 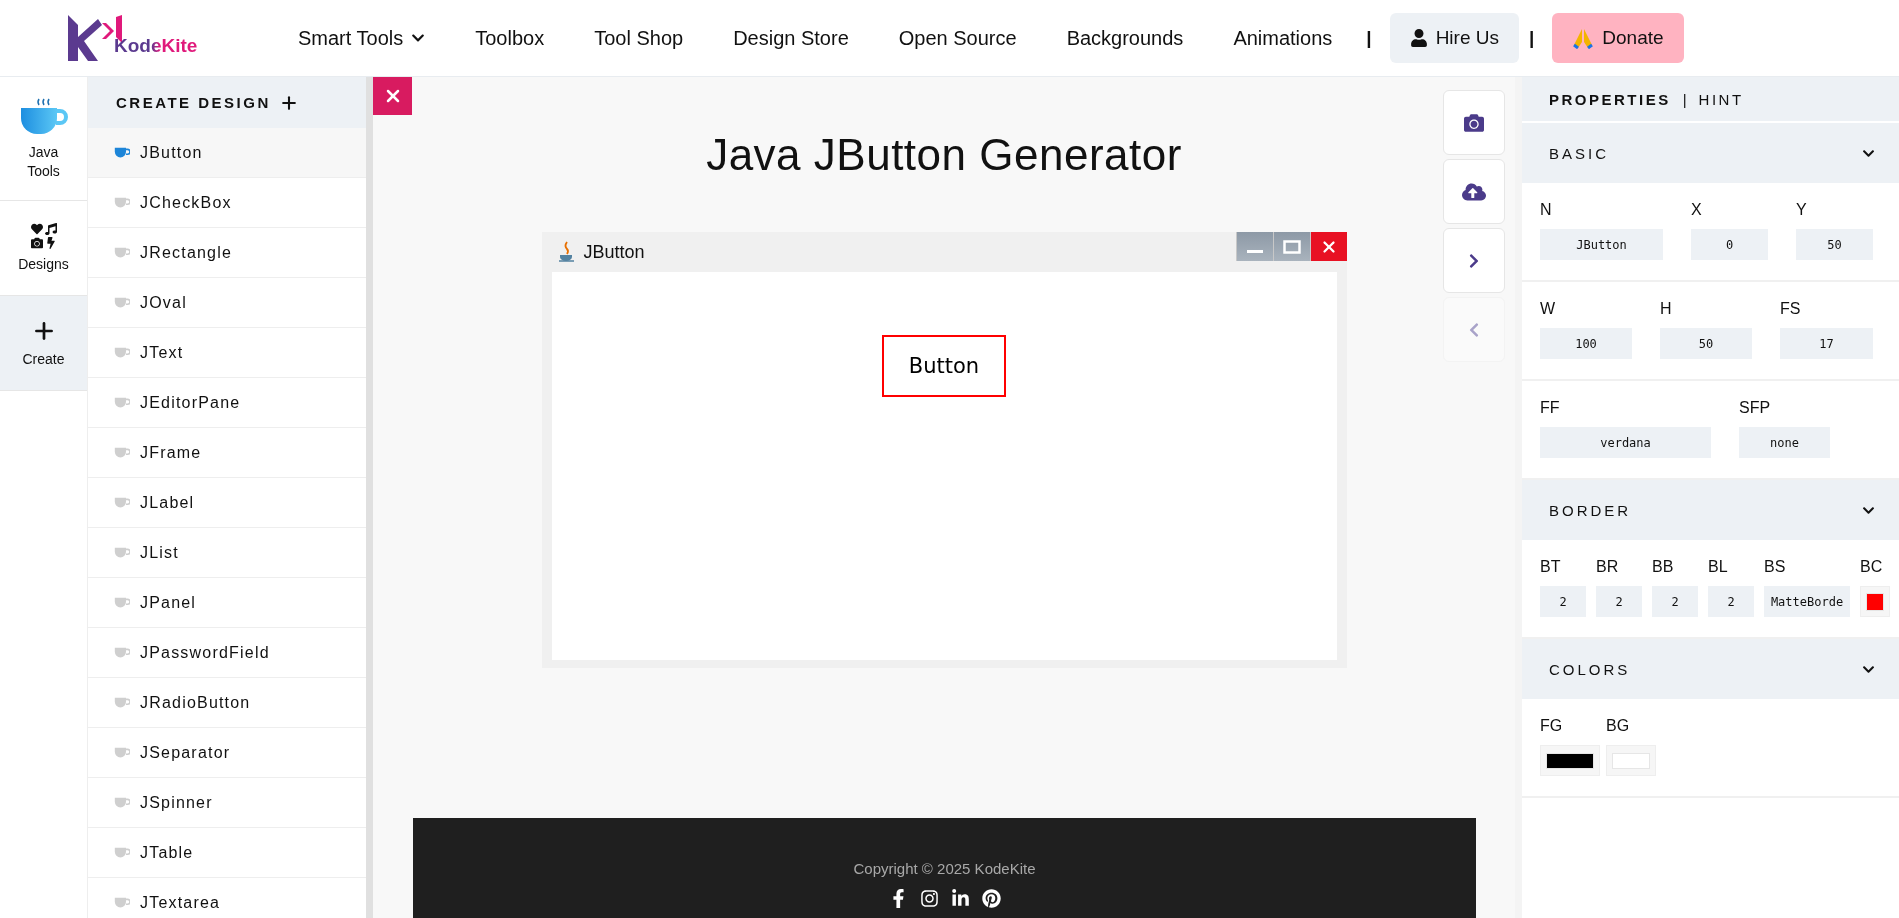 I want to click on sidebar-title: CREATE DESIGN, so click(x=193, y=102).